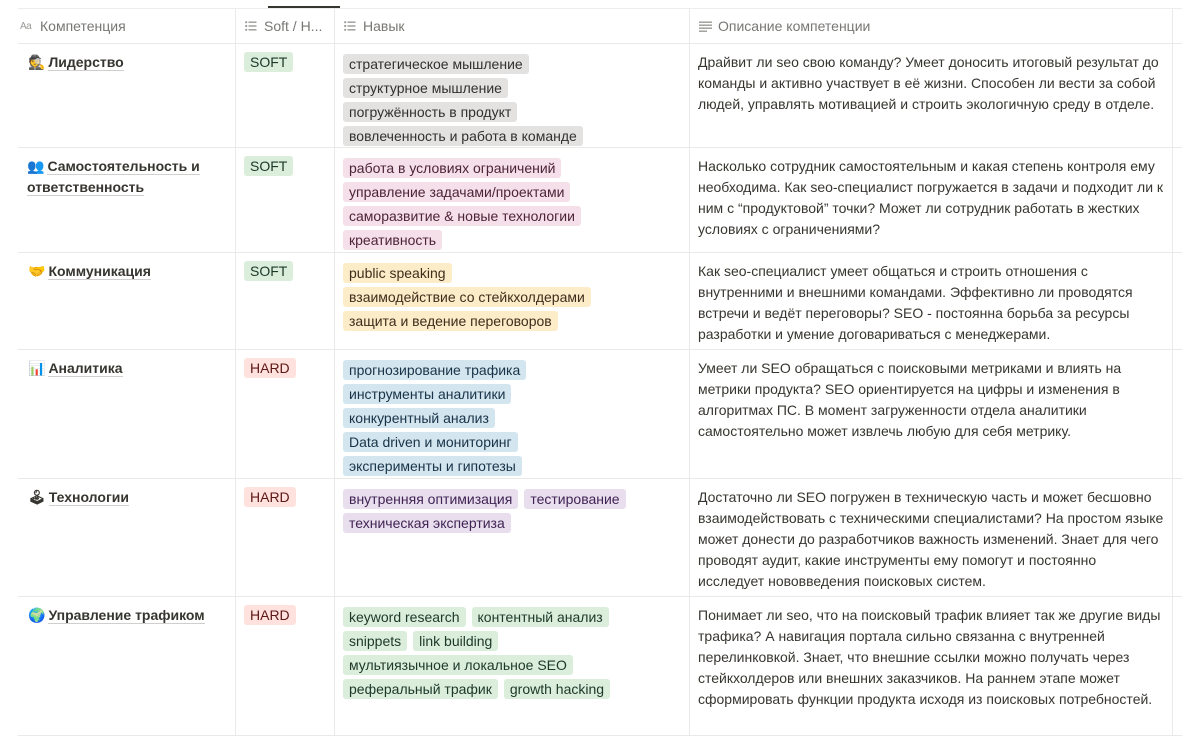 The width and height of the screenshot is (1182, 738). Describe the element at coordinates (85, 368) in the screenshot. I see `competency-name: Аналитика` at that location.